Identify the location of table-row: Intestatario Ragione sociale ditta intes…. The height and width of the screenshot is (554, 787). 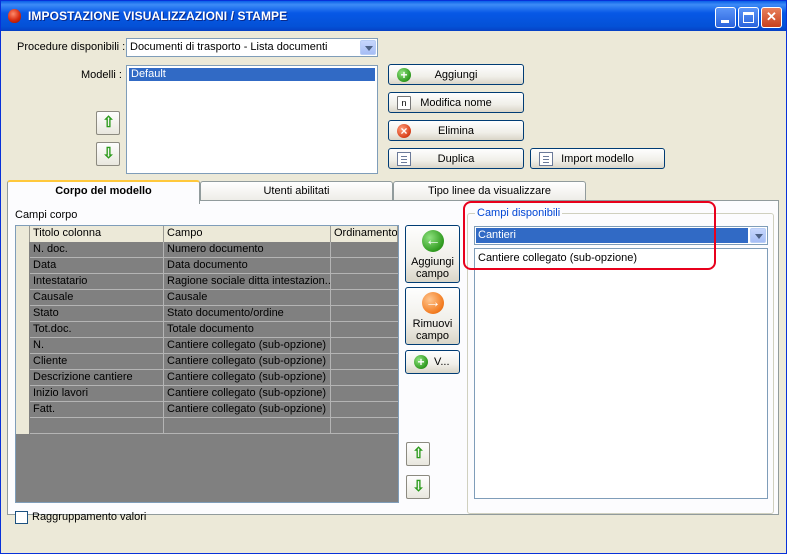
(207, 282).